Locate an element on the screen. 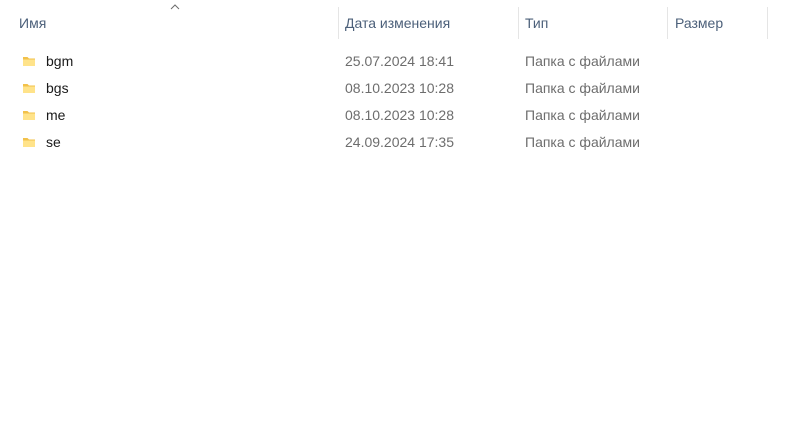  column-divider is located at coordinates (767, 23).